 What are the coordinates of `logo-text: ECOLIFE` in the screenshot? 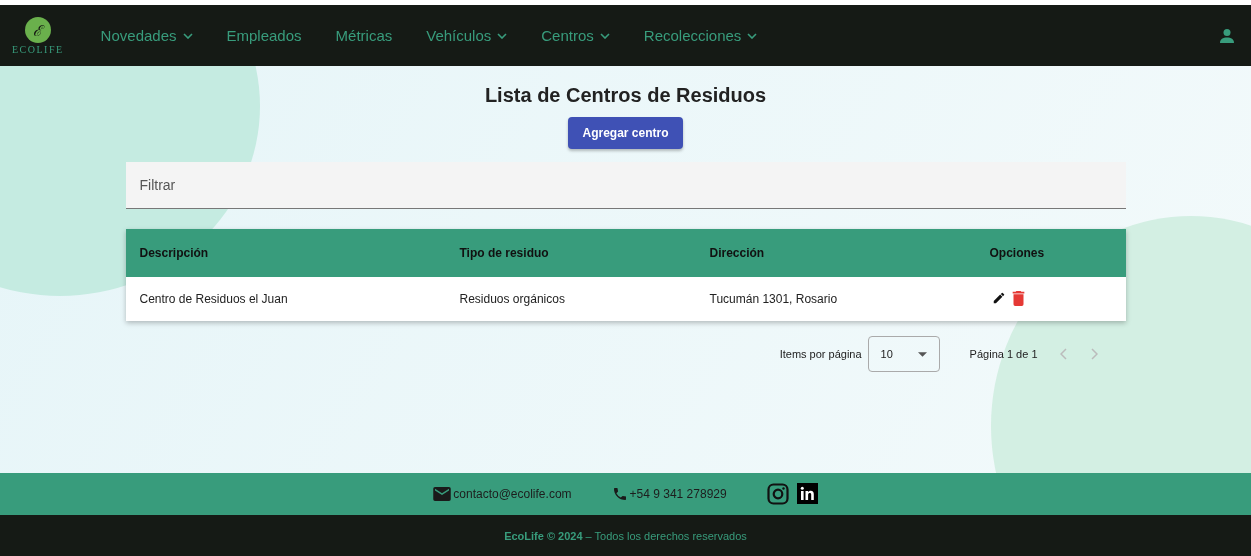 It's located at (38, 49).